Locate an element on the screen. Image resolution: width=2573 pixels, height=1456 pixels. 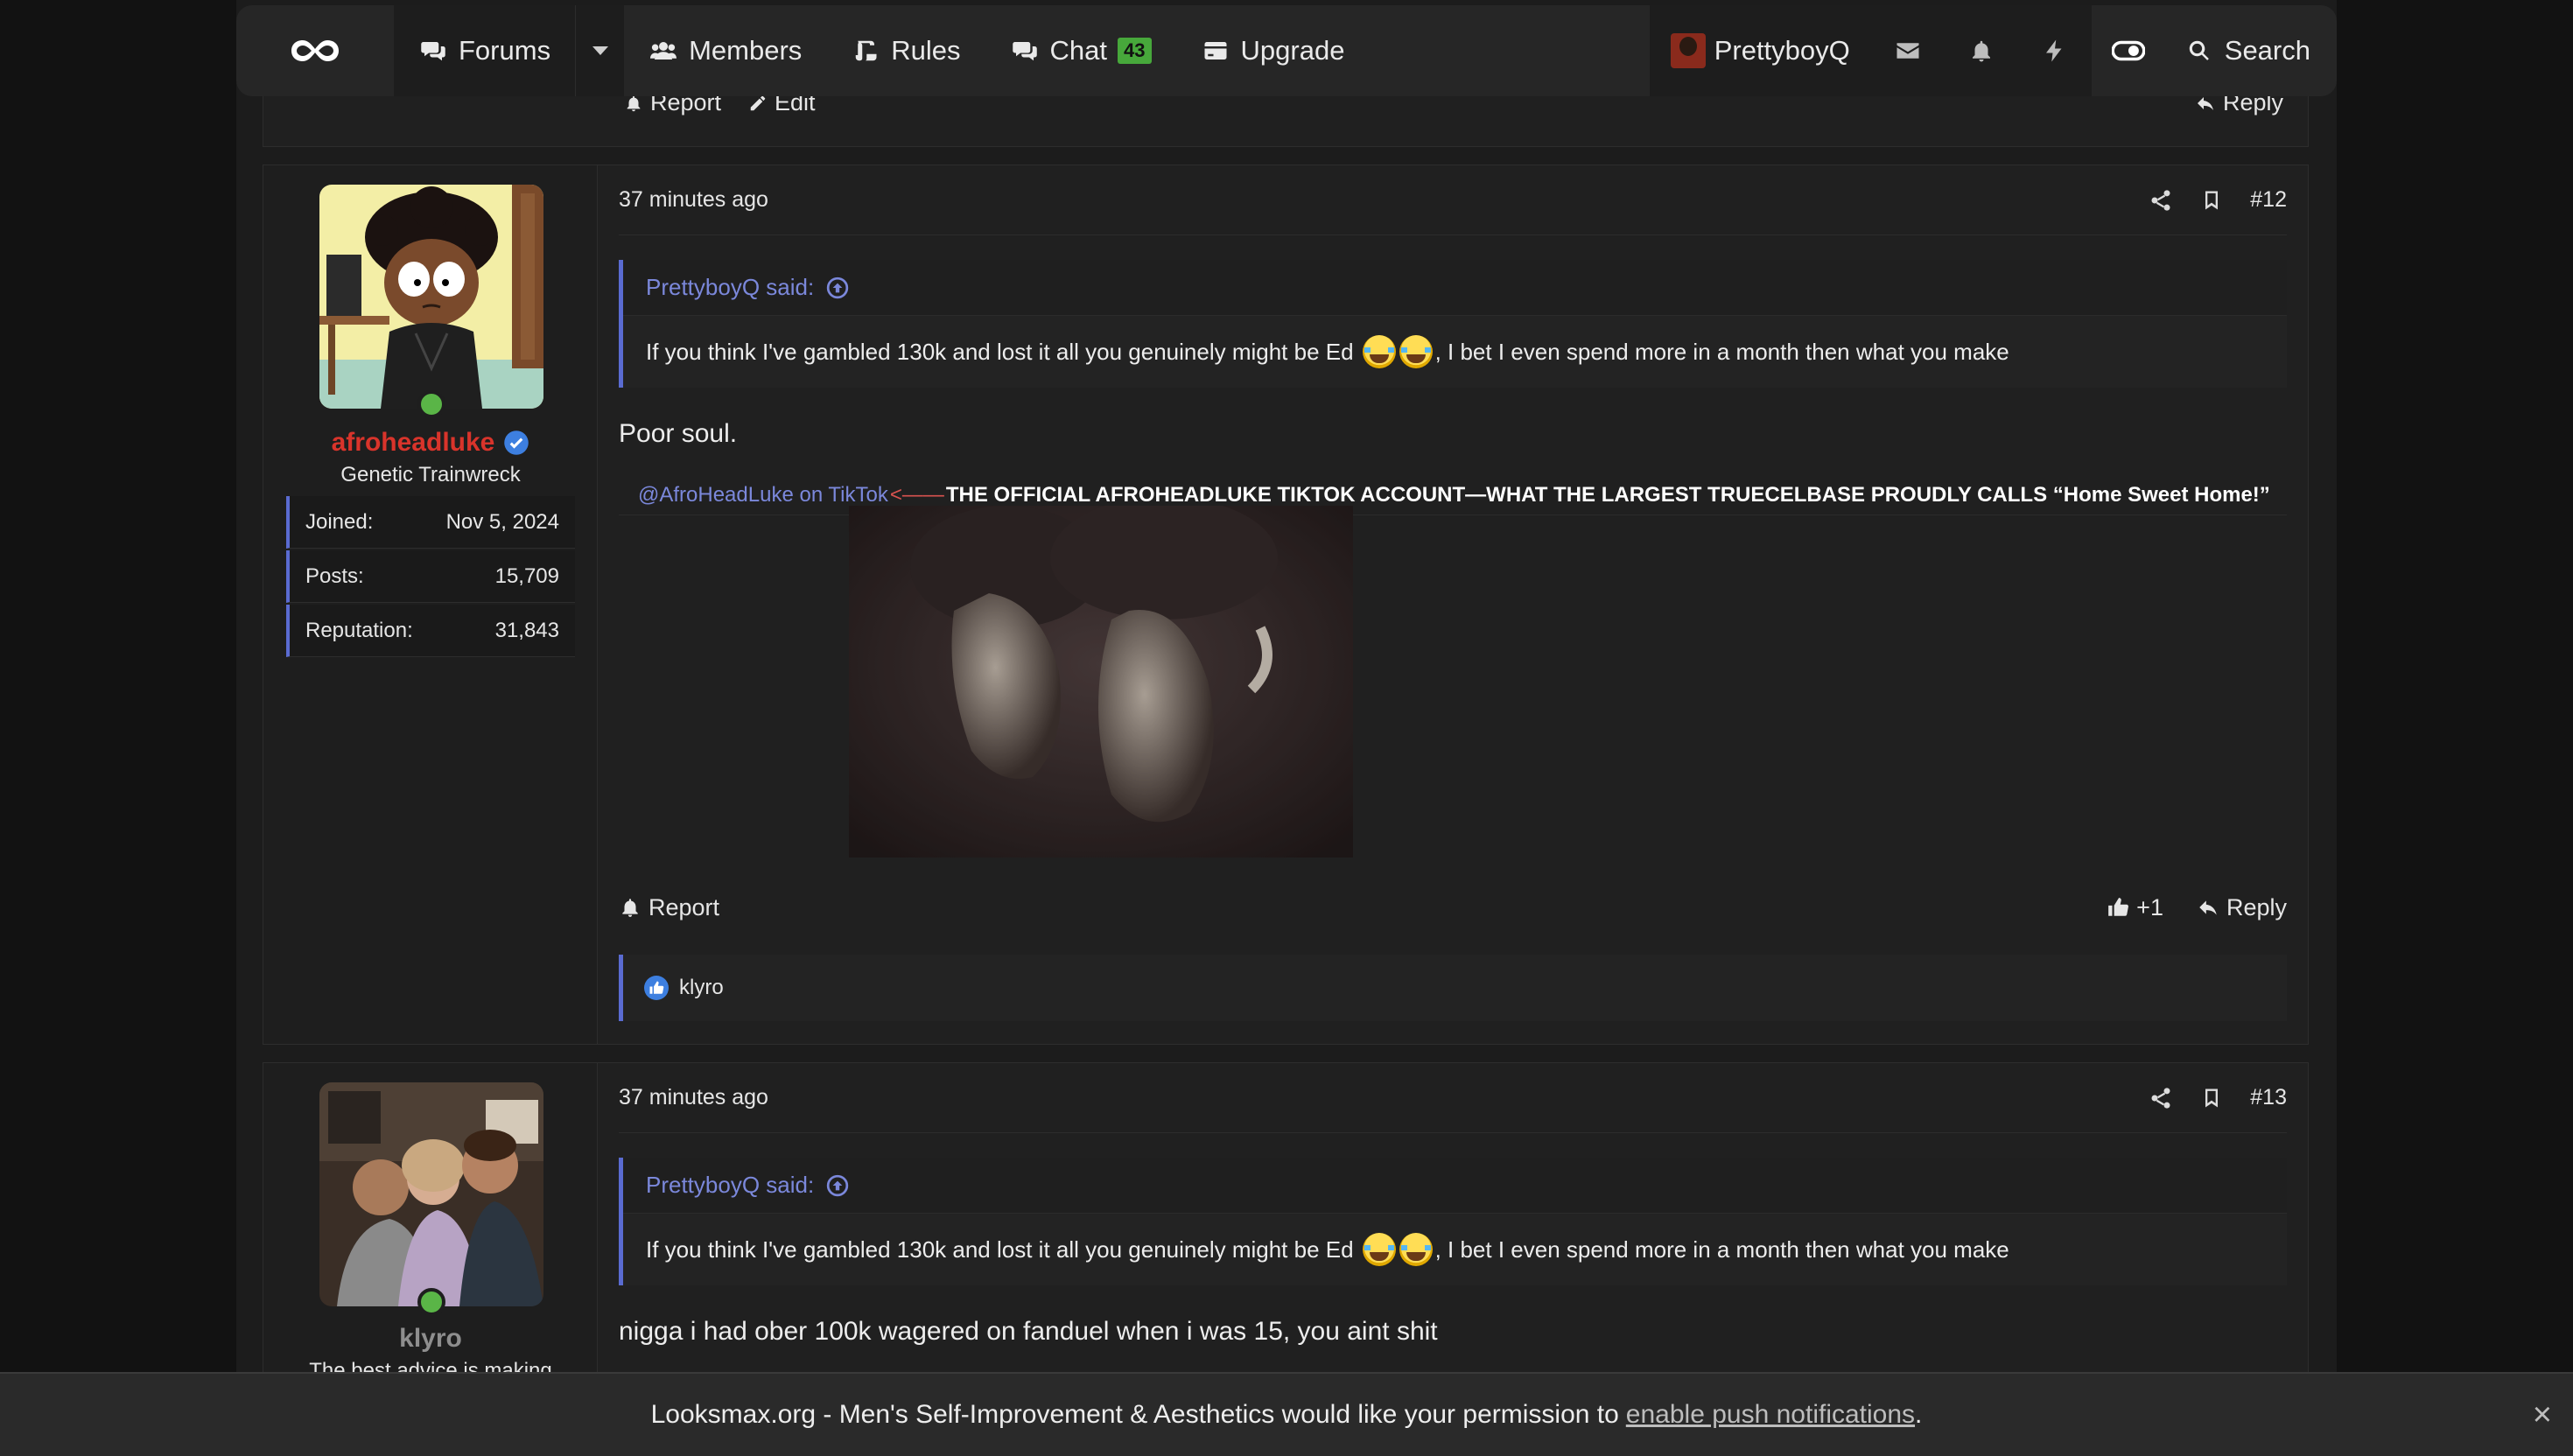
group-photo-avatar-image is located at coordinates (431, 1194).